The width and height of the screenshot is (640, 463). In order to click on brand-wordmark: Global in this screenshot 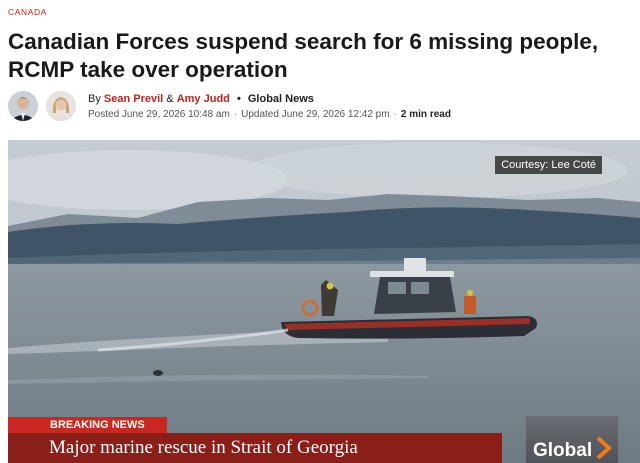, I will do `click(563, 450)`.